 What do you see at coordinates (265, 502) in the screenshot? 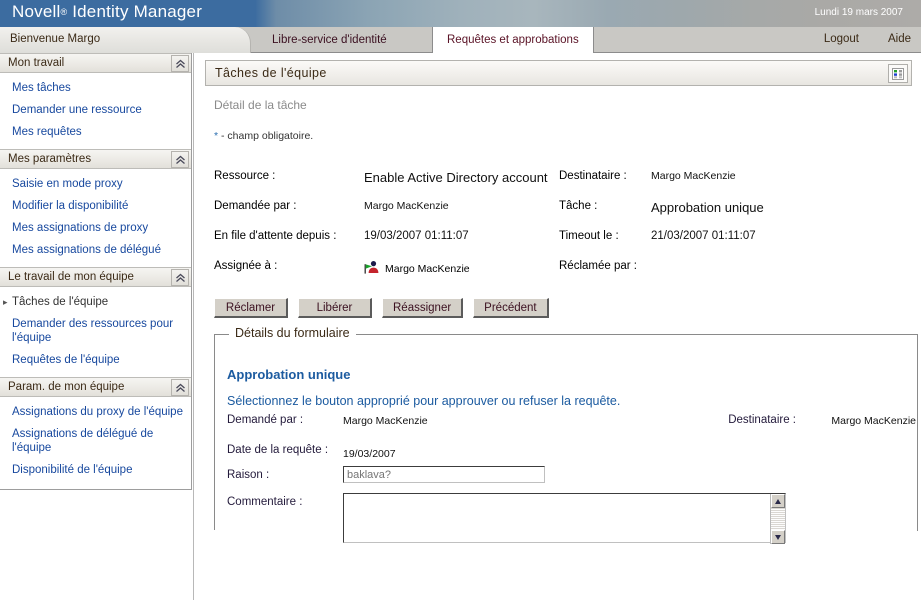
I see `form-label-commentaire: Commentaire :` at bounding box center [265, 502].